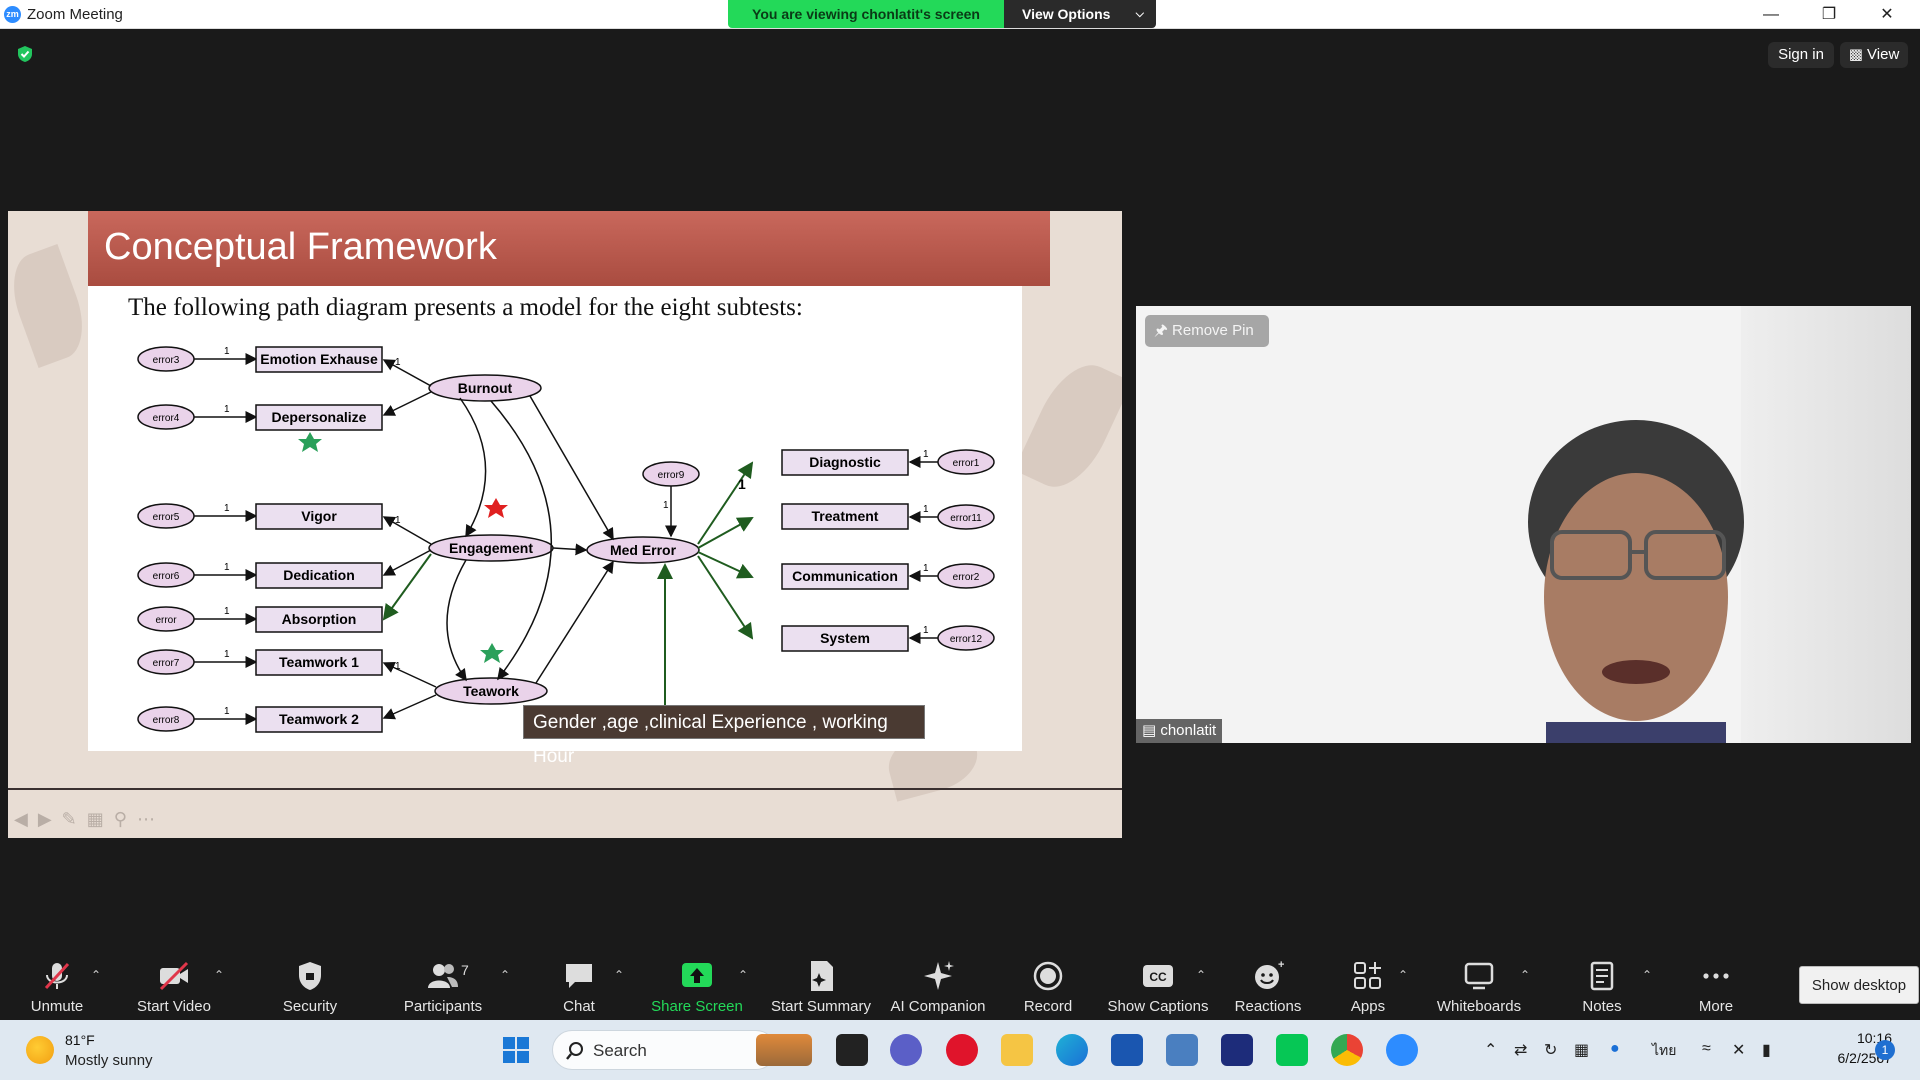 The width and height of the screenshot is (1920, 1080). What do you see at coordinates (1163, 330) in the screenshot?
I see `pin-icon: 🖈` at bounding box center [1163, 330].